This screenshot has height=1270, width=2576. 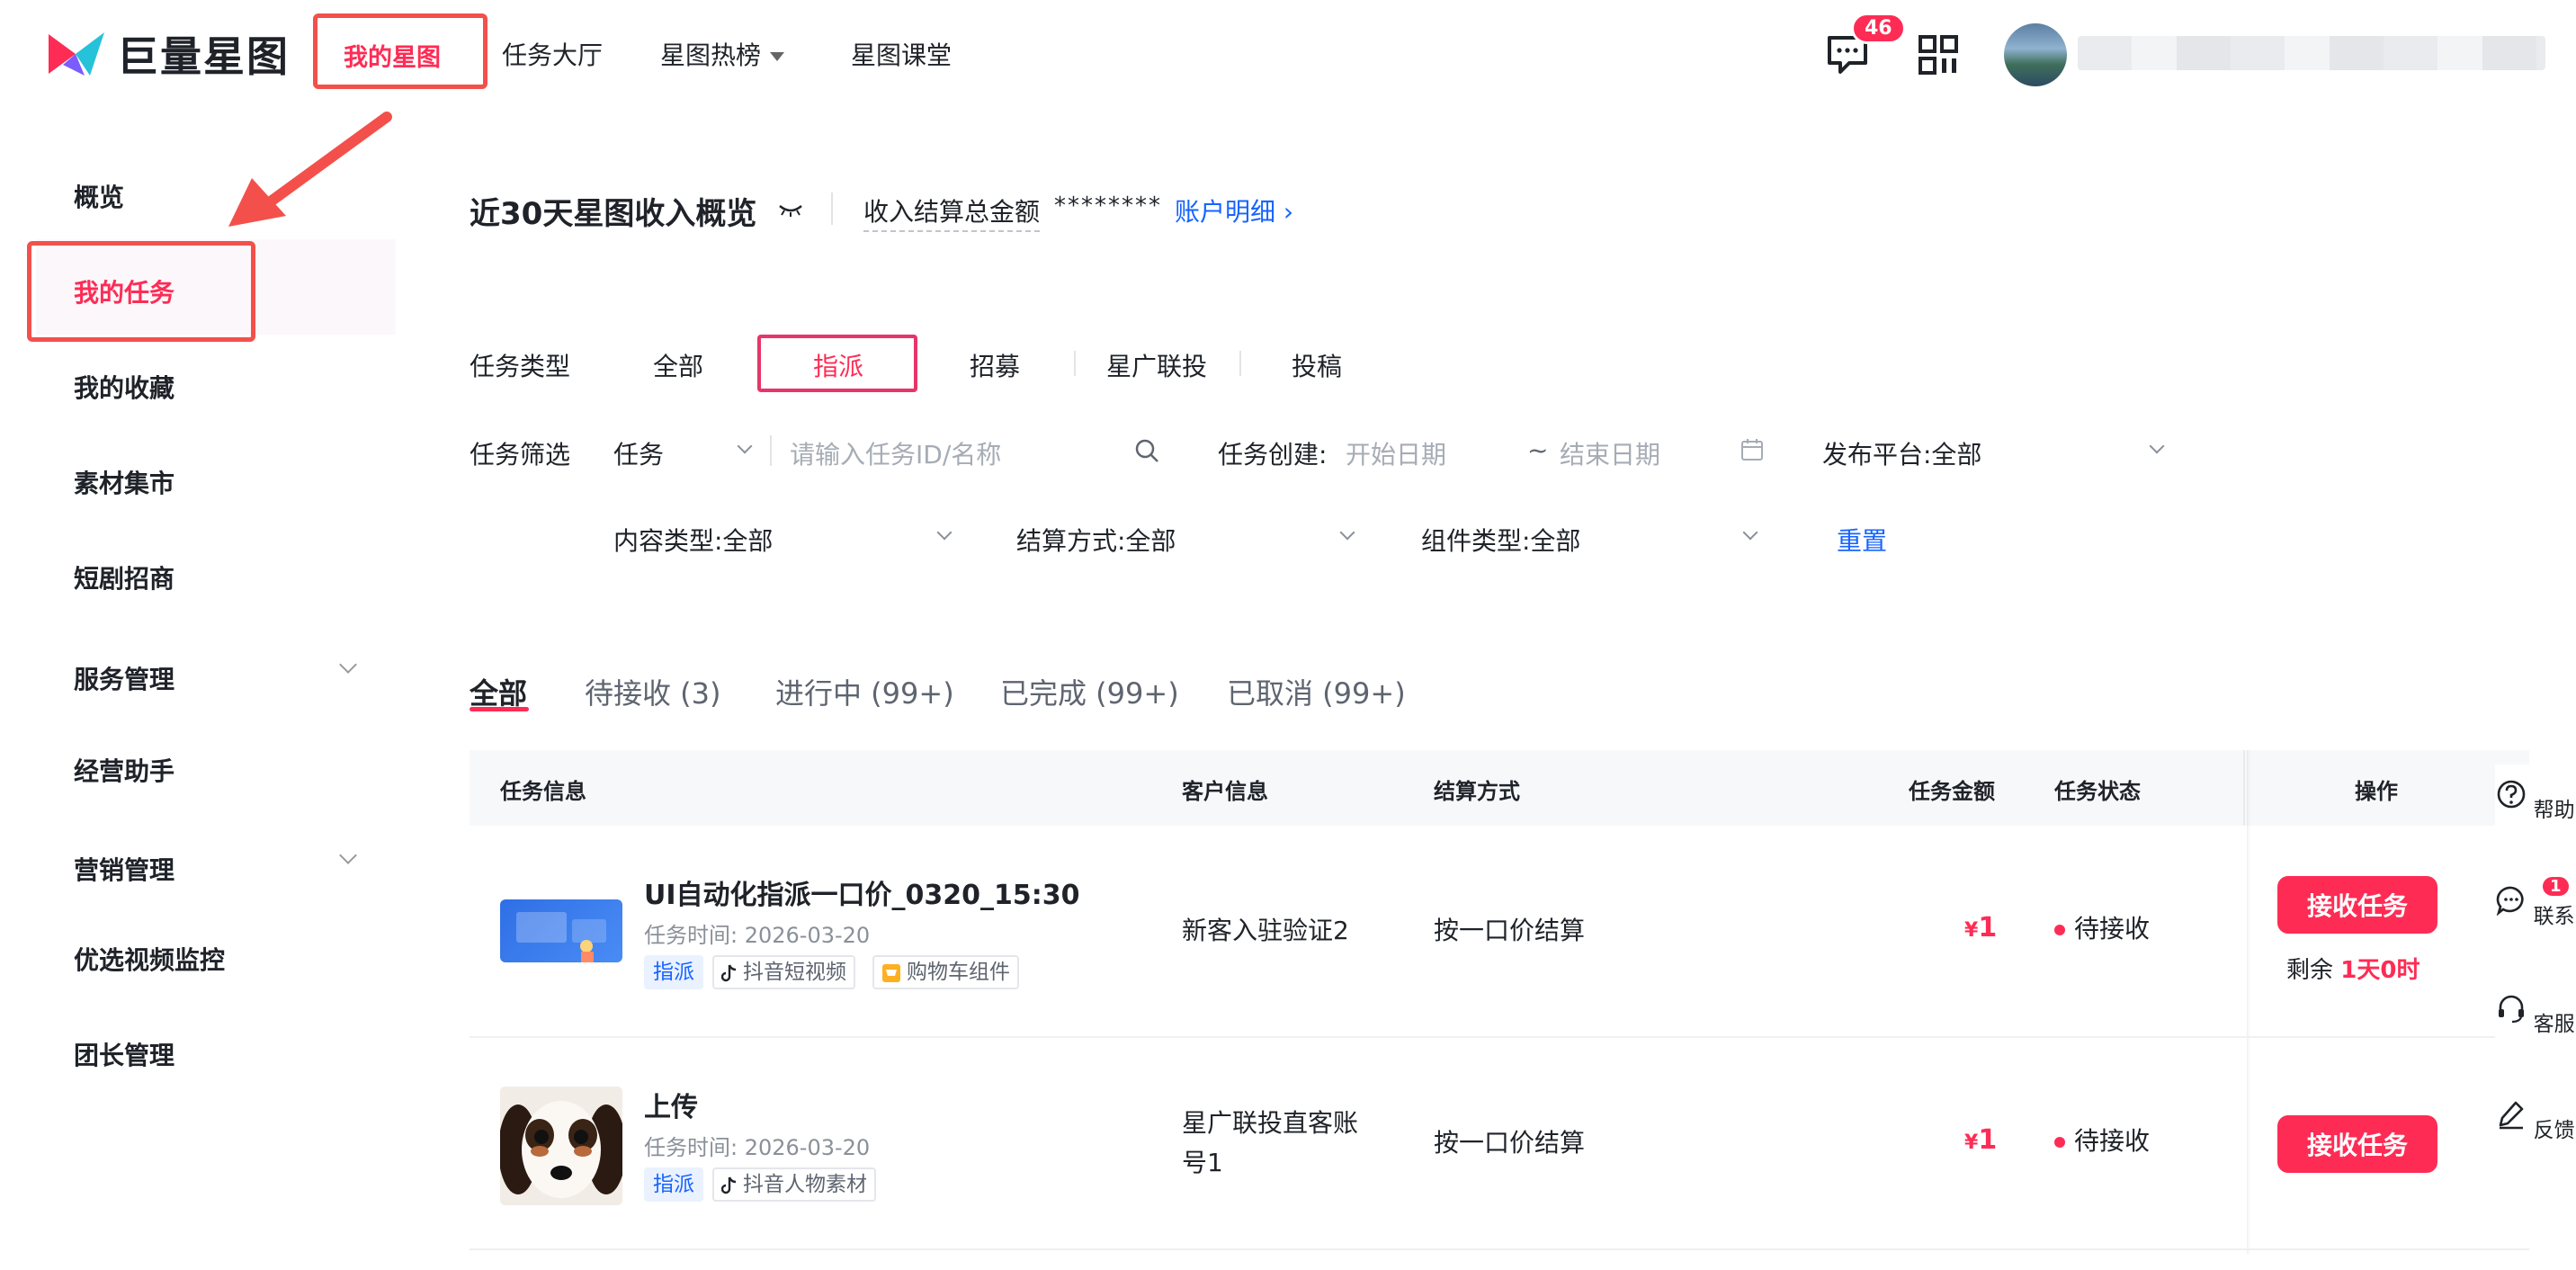 What do you see at coordinates (1146, 450) in the screenshot?
I see `search-icon` at bounding box center [1146, 450].